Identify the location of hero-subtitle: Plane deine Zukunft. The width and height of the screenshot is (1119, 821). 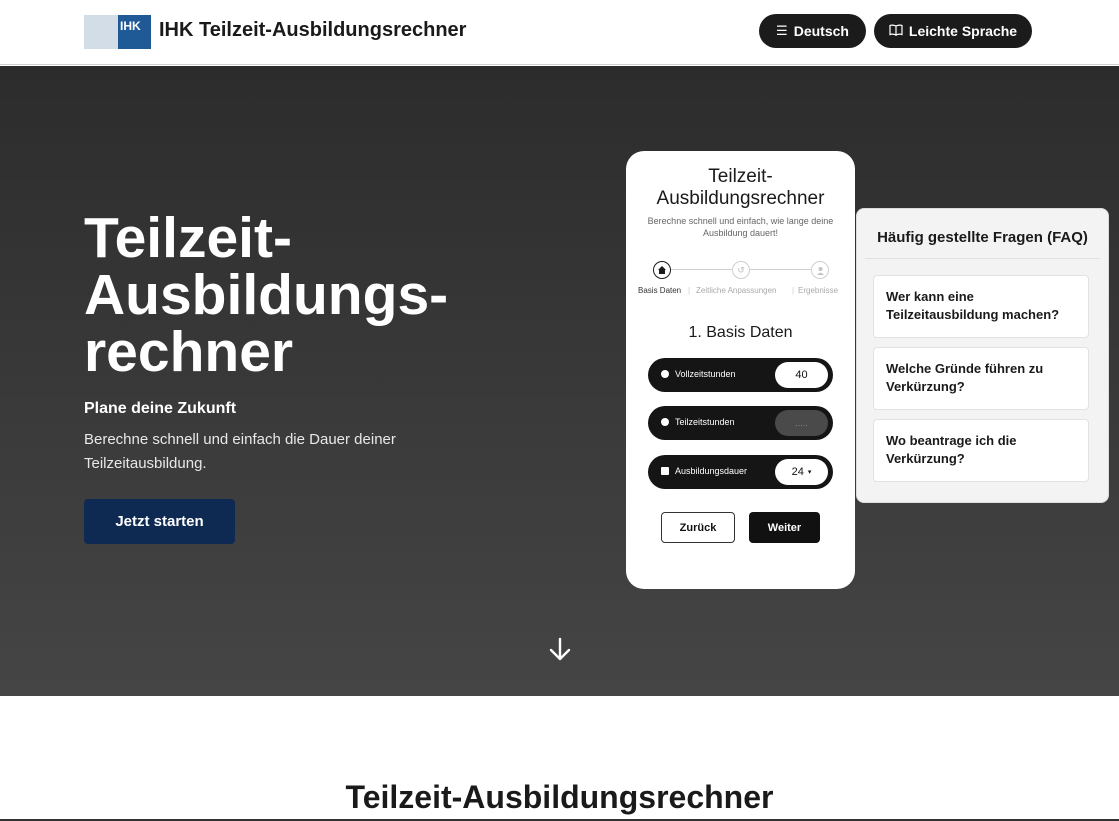
(160, 408).